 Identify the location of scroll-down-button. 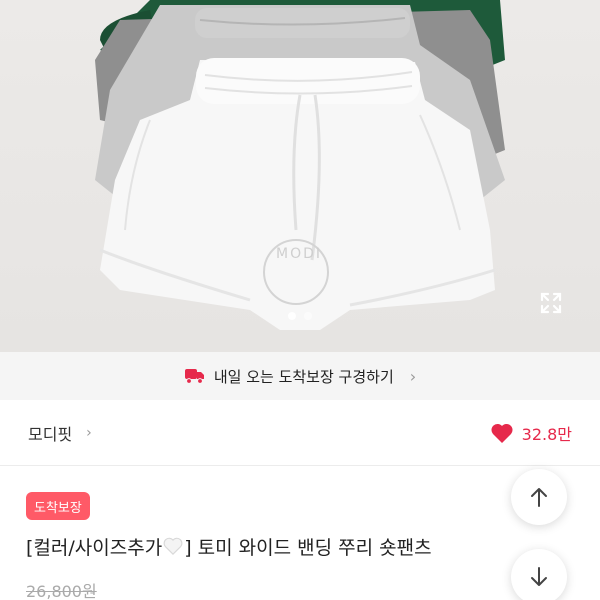
(539, 574).